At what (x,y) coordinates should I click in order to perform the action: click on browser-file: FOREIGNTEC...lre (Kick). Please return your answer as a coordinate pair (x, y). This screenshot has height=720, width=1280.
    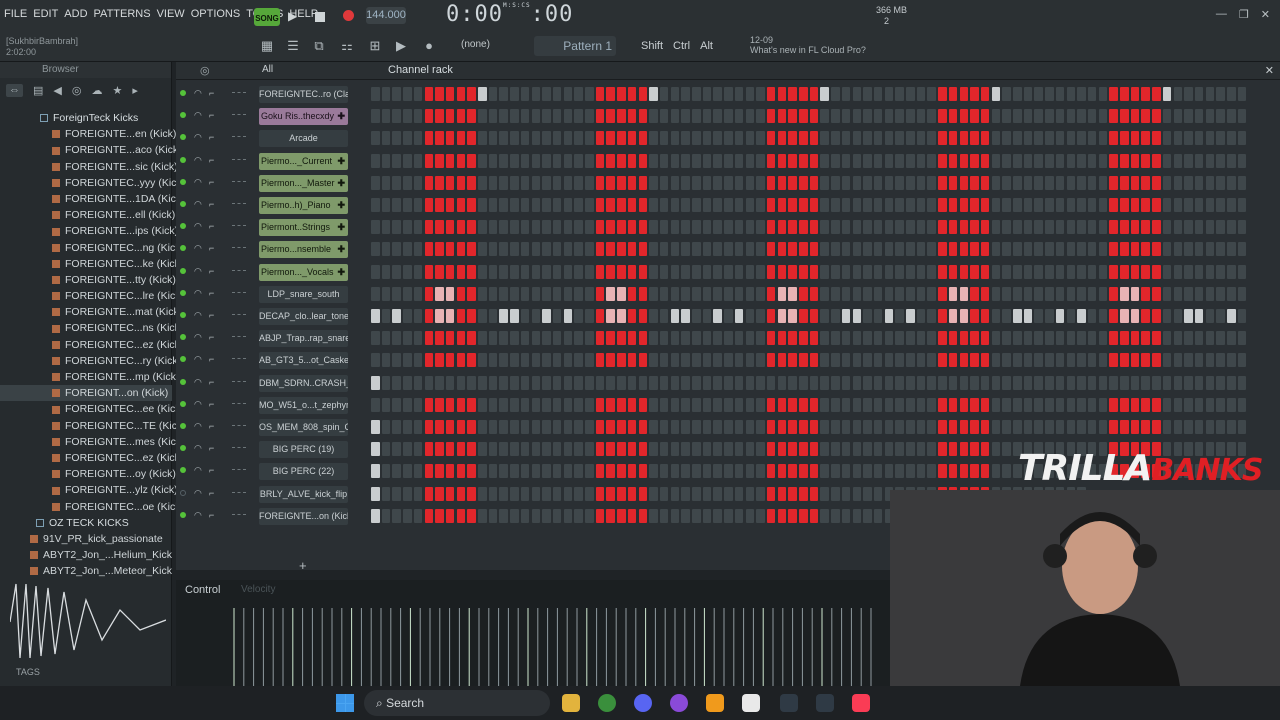
    Looking at the image, I should click on (92, 296).